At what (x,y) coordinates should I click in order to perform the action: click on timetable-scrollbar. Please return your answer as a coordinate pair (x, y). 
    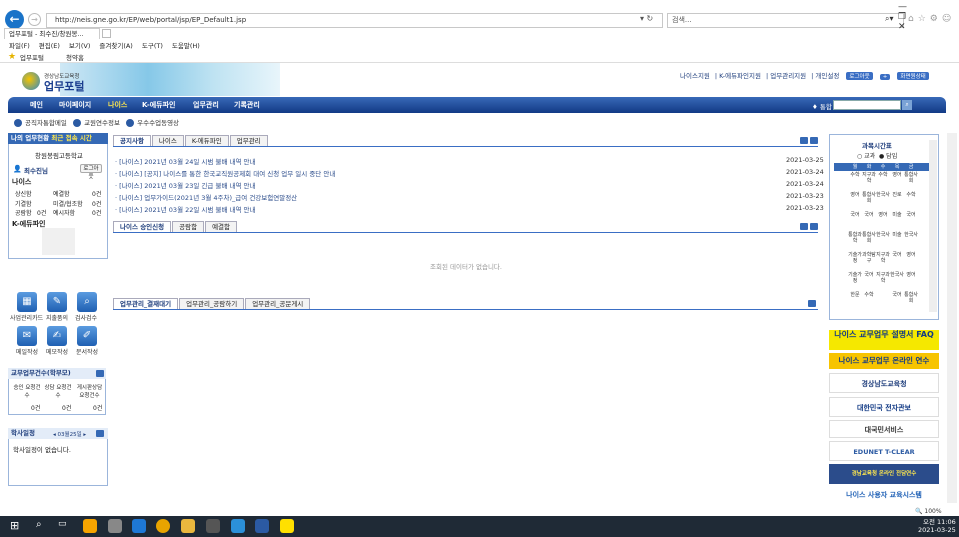
    Looking at the image, I should click on (933, 226).